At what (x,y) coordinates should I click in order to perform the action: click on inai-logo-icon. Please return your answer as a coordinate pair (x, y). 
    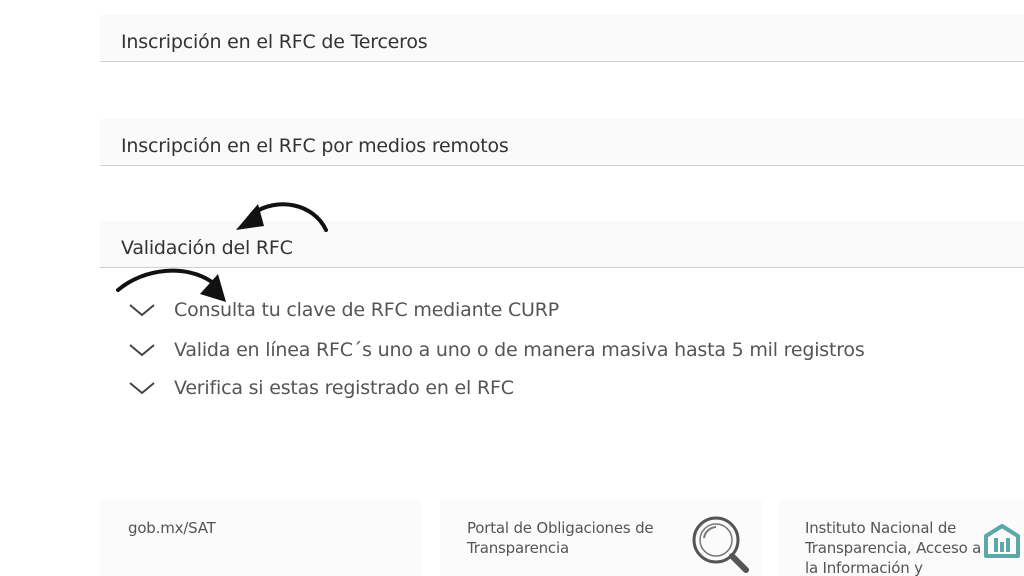
    Looking at the image, I should click on (1002, 541).